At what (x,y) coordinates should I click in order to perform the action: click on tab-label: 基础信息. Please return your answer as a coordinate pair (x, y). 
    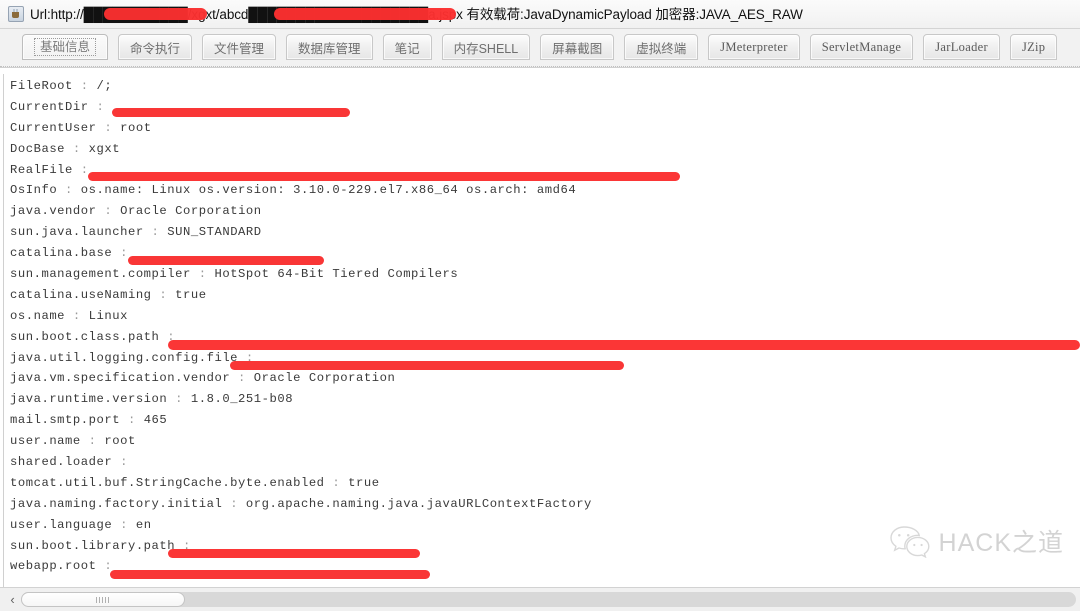
    Looking at the image, I should click on (65, 47).